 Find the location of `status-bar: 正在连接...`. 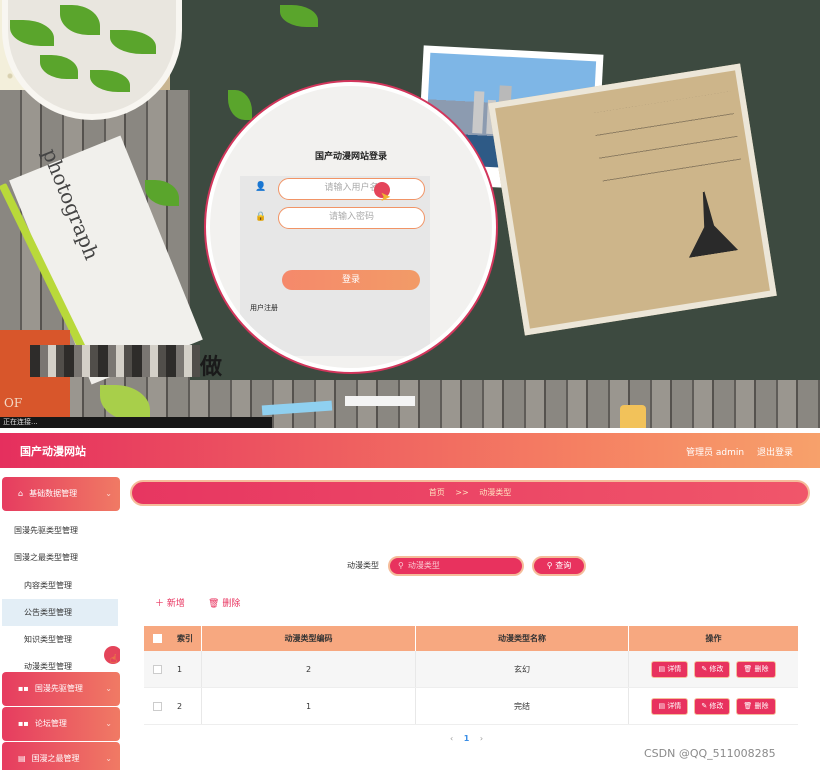

status-bar: 正在连接... is located at coordinates (136, 422).